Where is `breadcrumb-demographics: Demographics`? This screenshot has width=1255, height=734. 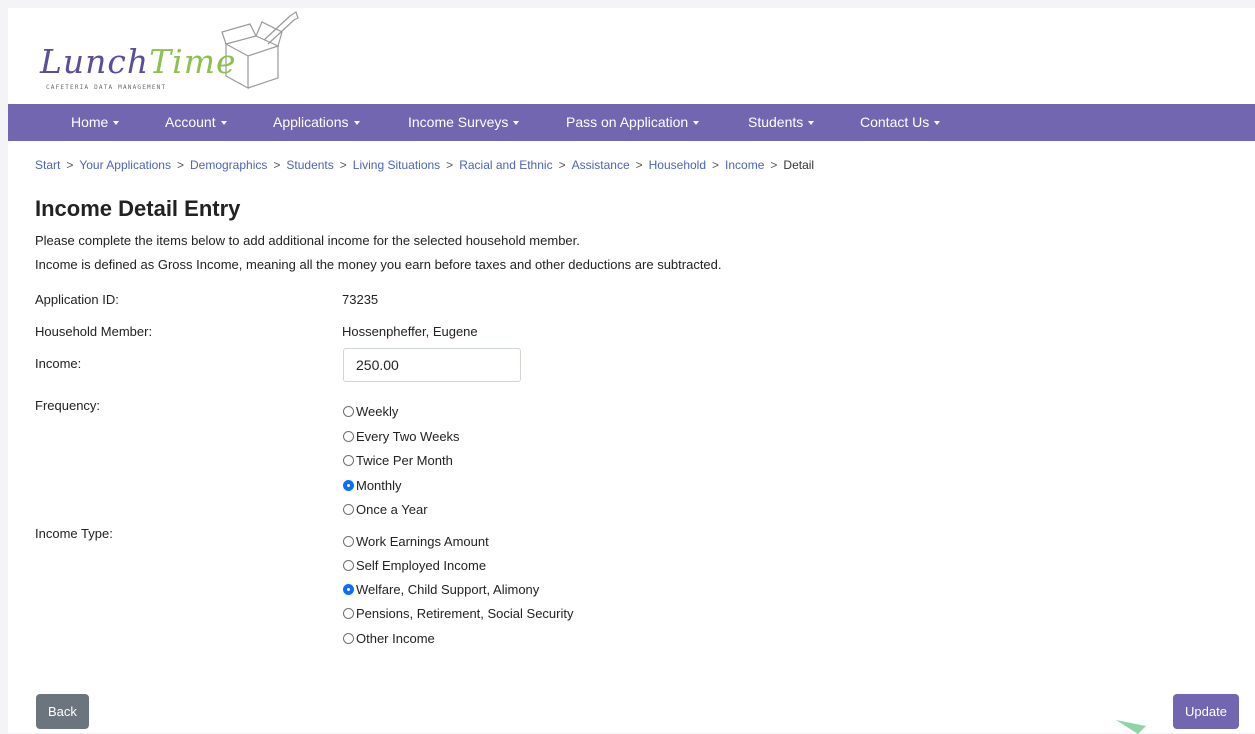
breadcrumb-demographics: Demographics is located at coordinates (228, 165).